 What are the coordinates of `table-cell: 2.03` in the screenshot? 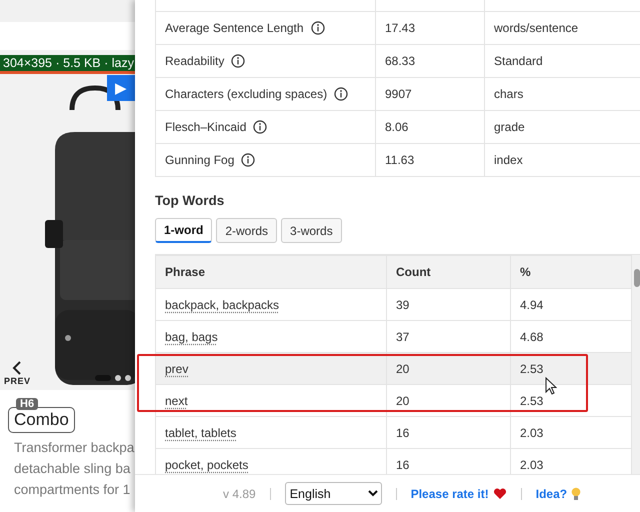 It's located at (571, 432).